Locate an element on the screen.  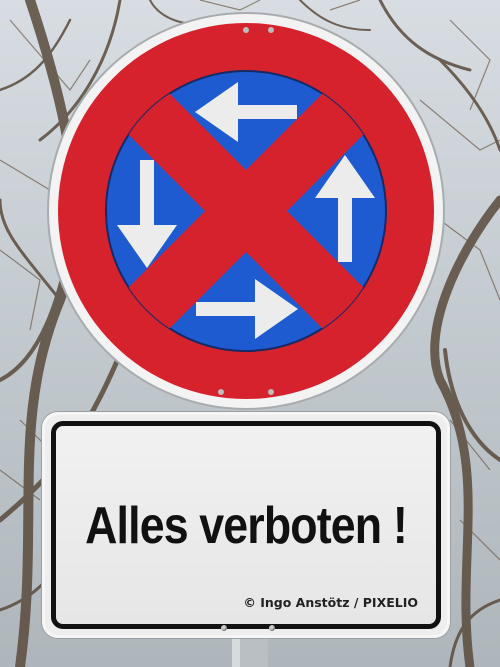
photo-credit: © Ingo Anstötz / PIXELIO is located at coordinates (330, 602).